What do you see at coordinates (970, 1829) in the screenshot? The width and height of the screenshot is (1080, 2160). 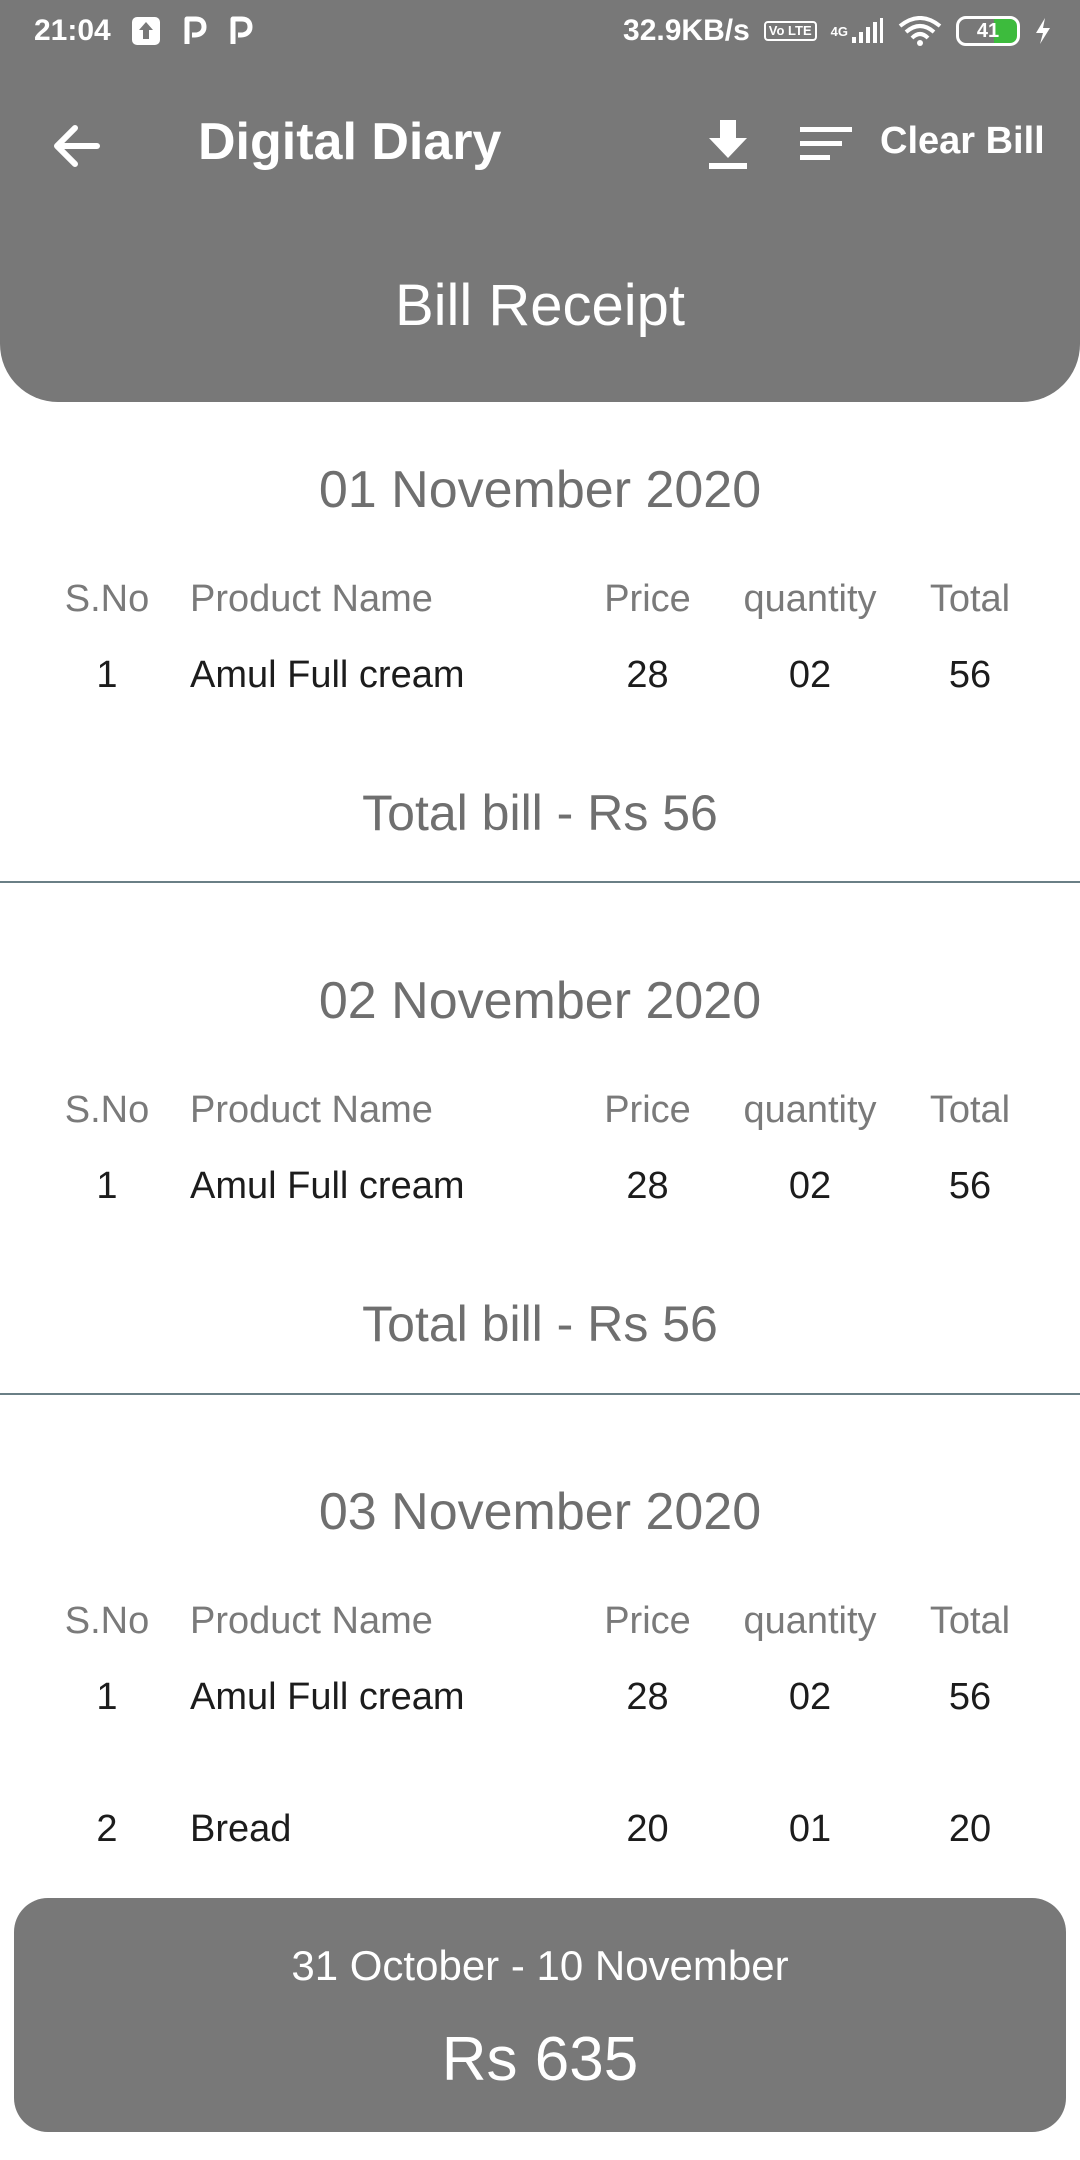 I see `cell-total: 20` at bounding box center [970, 1829].